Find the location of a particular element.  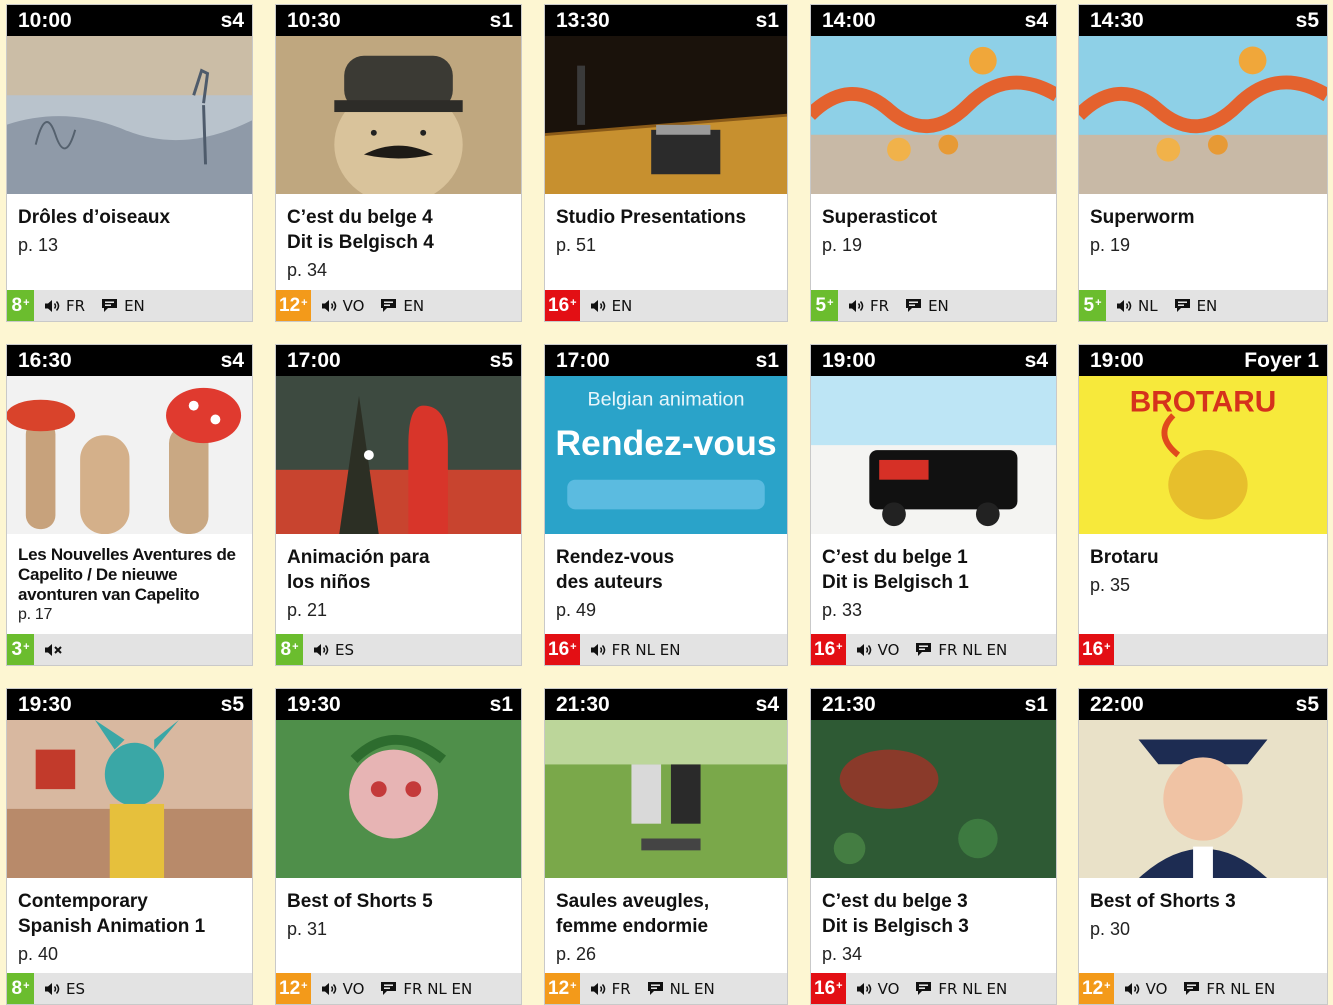

card-header: 13:30 s1 is located at coordinates (666, 20).